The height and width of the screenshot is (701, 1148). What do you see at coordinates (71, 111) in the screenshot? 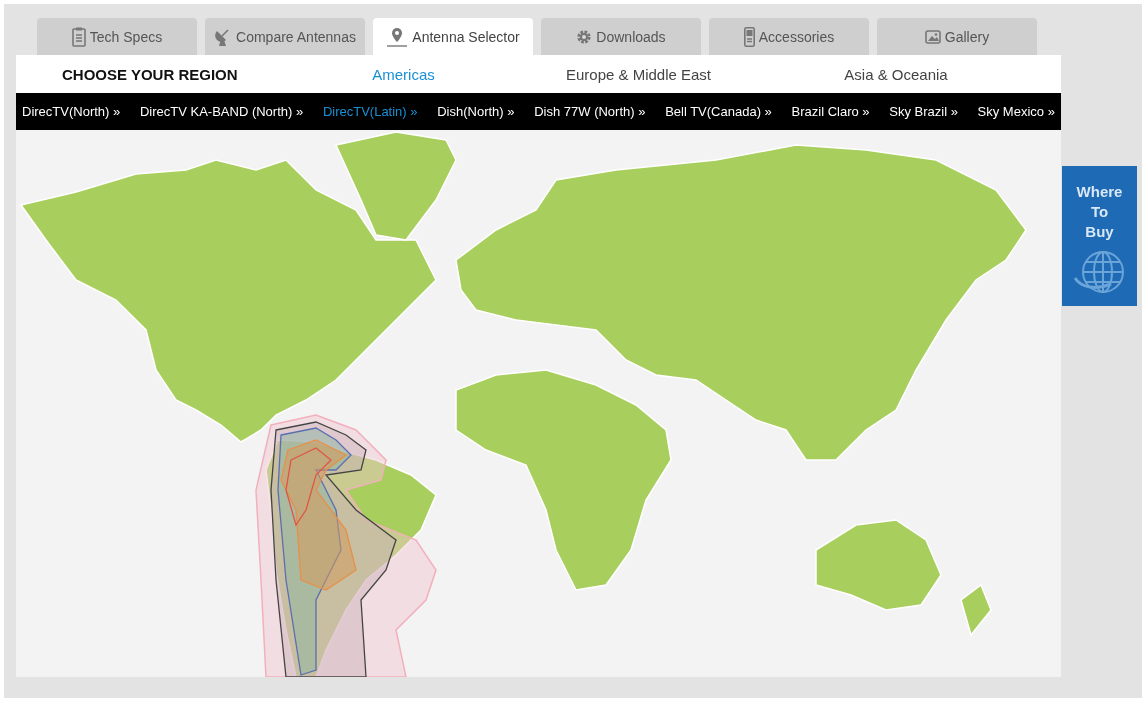
I see `service-link: DirecTV(North) »` at bounding box center [71, 111].